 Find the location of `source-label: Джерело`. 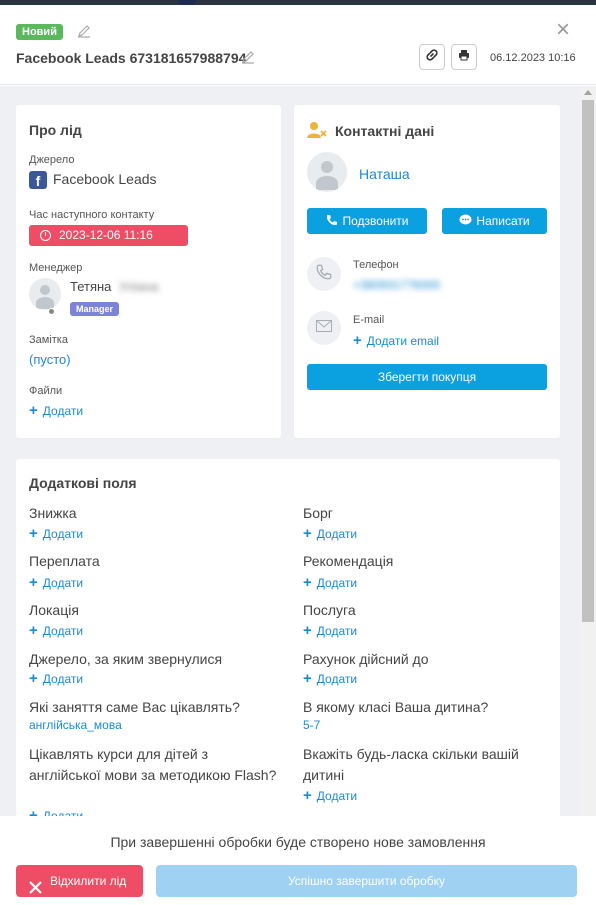

source-label: Джерело is located at coordinates (52, 160).